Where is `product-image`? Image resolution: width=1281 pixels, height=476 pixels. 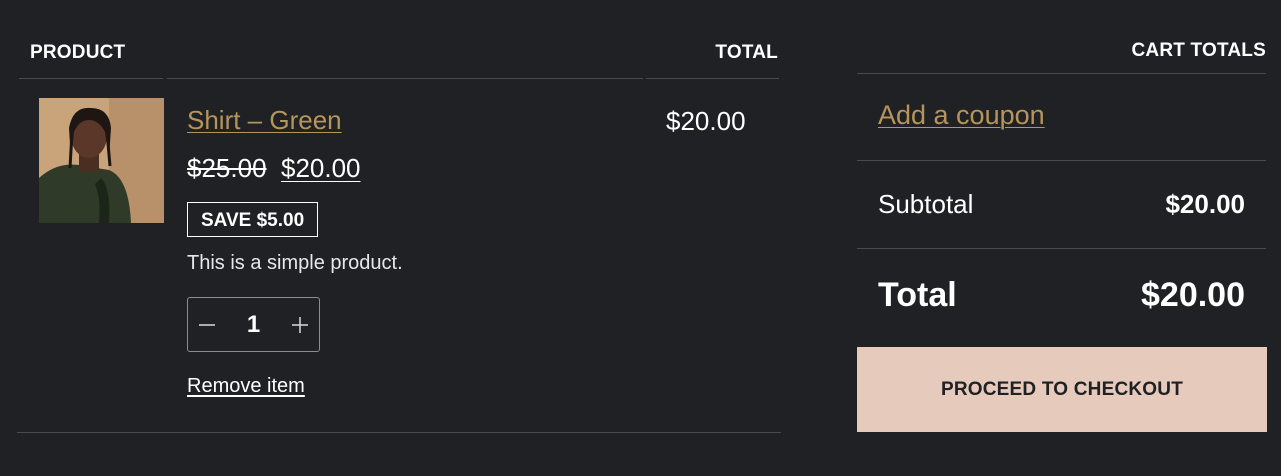
product-image is located at coordinates (101, 160).